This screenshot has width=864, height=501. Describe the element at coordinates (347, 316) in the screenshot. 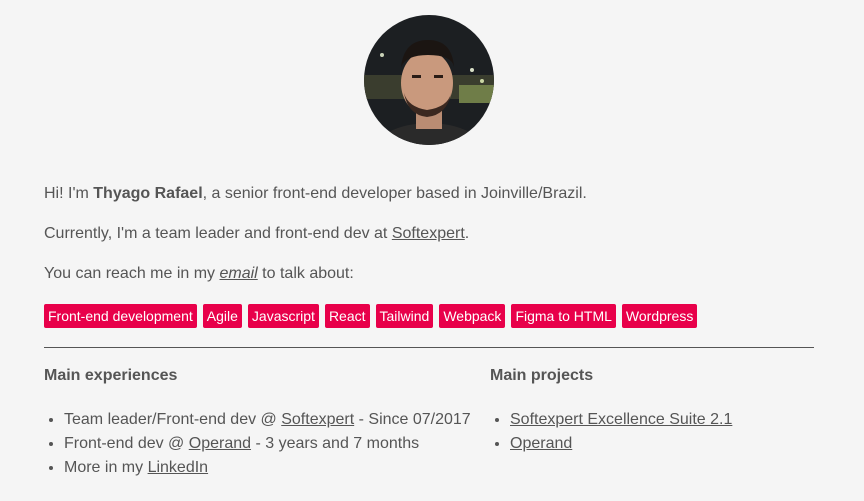

I see `tag-react: React` at that location.